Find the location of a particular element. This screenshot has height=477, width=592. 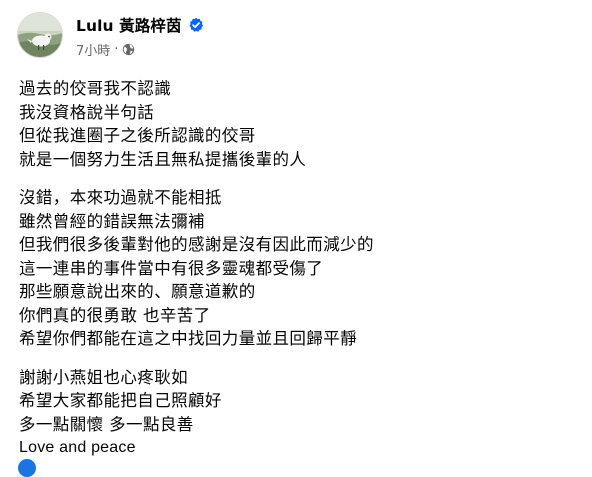

reaction-icon is located at coordinates (27, 468).